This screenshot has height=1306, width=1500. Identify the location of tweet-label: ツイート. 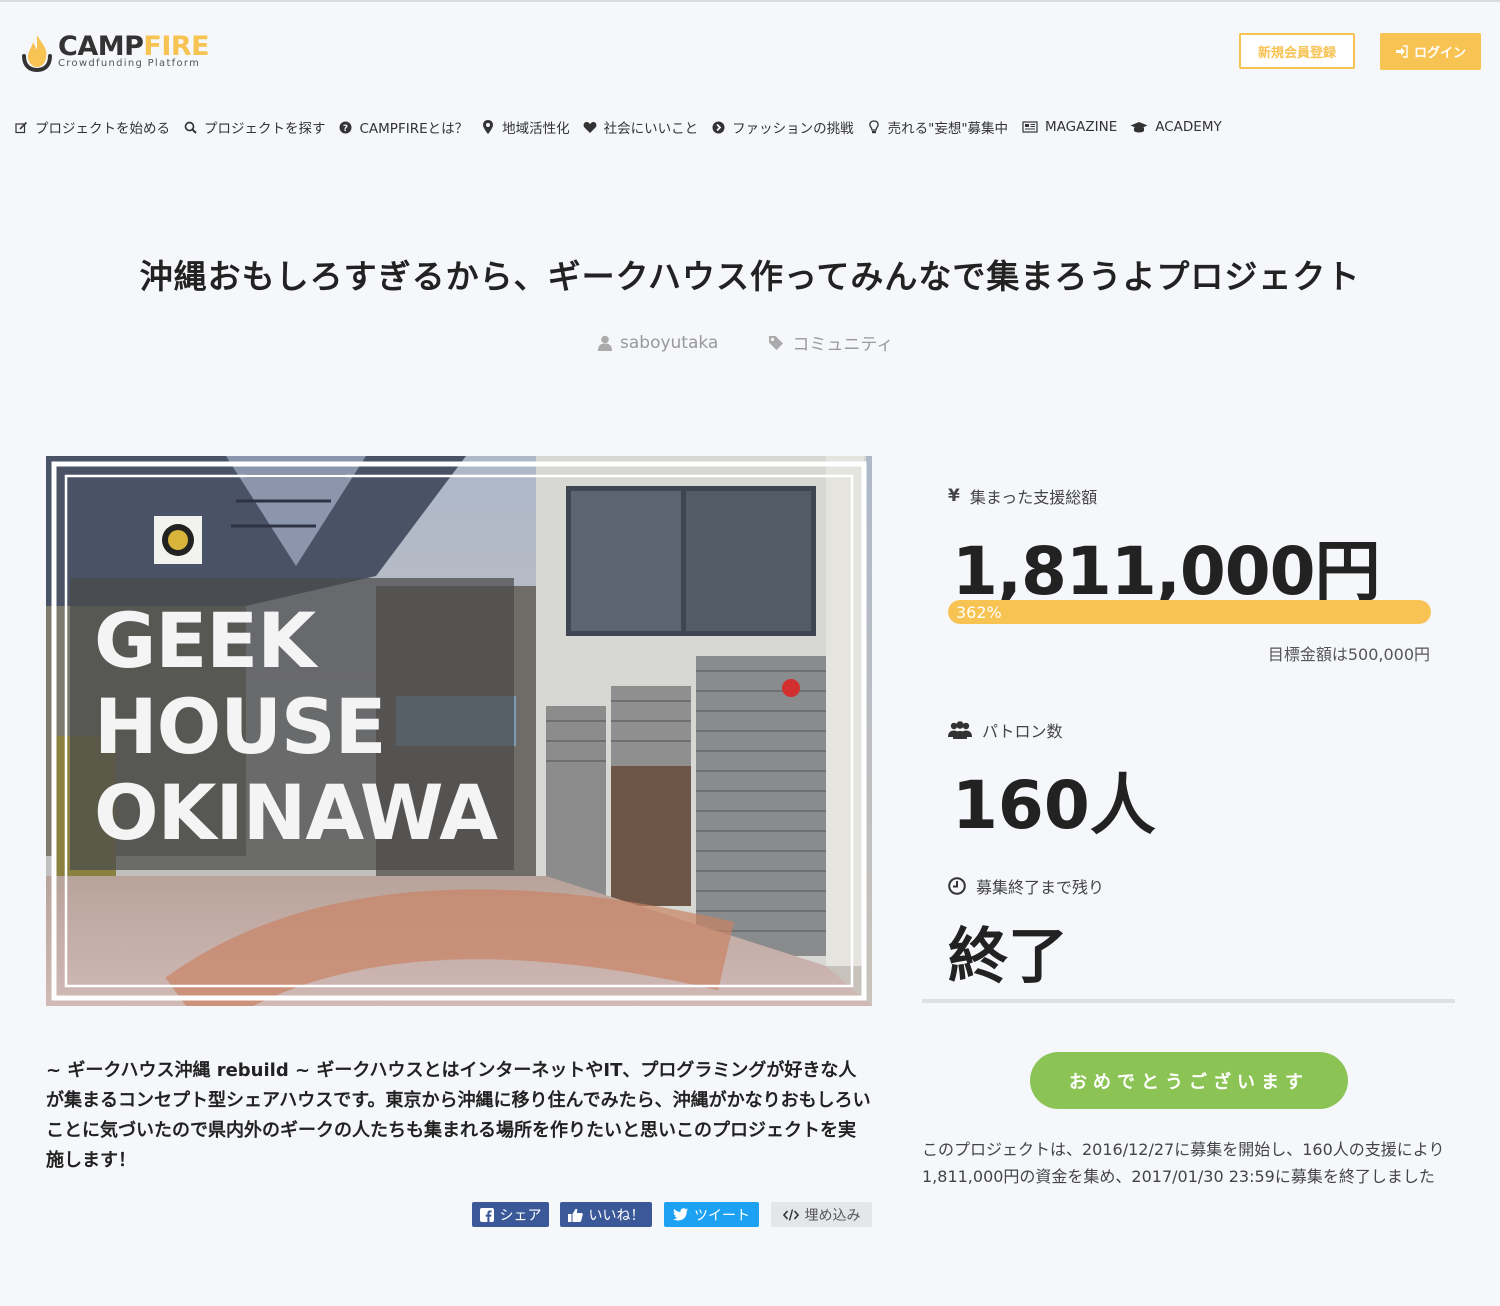
(722, 1215).